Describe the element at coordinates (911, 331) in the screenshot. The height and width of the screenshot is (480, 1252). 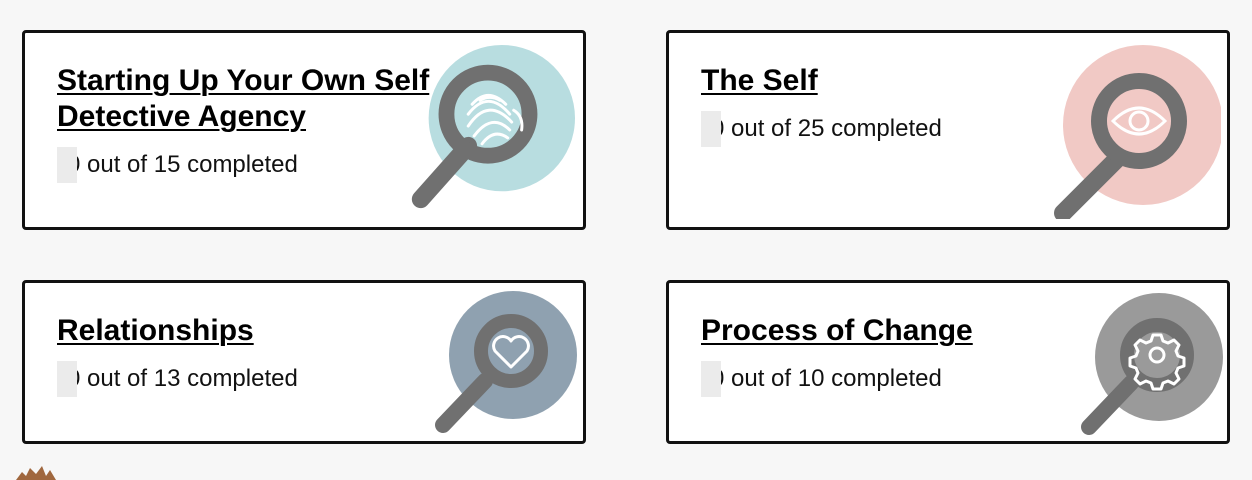
I see `module-title: Process of Change` at that location.